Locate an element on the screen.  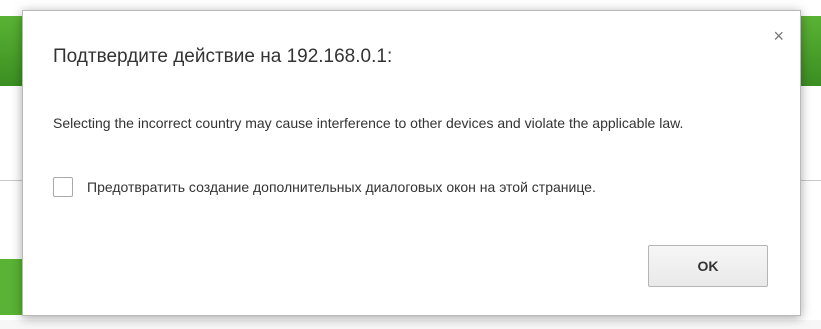
close-icon: × is located at coordinates (778, 36).